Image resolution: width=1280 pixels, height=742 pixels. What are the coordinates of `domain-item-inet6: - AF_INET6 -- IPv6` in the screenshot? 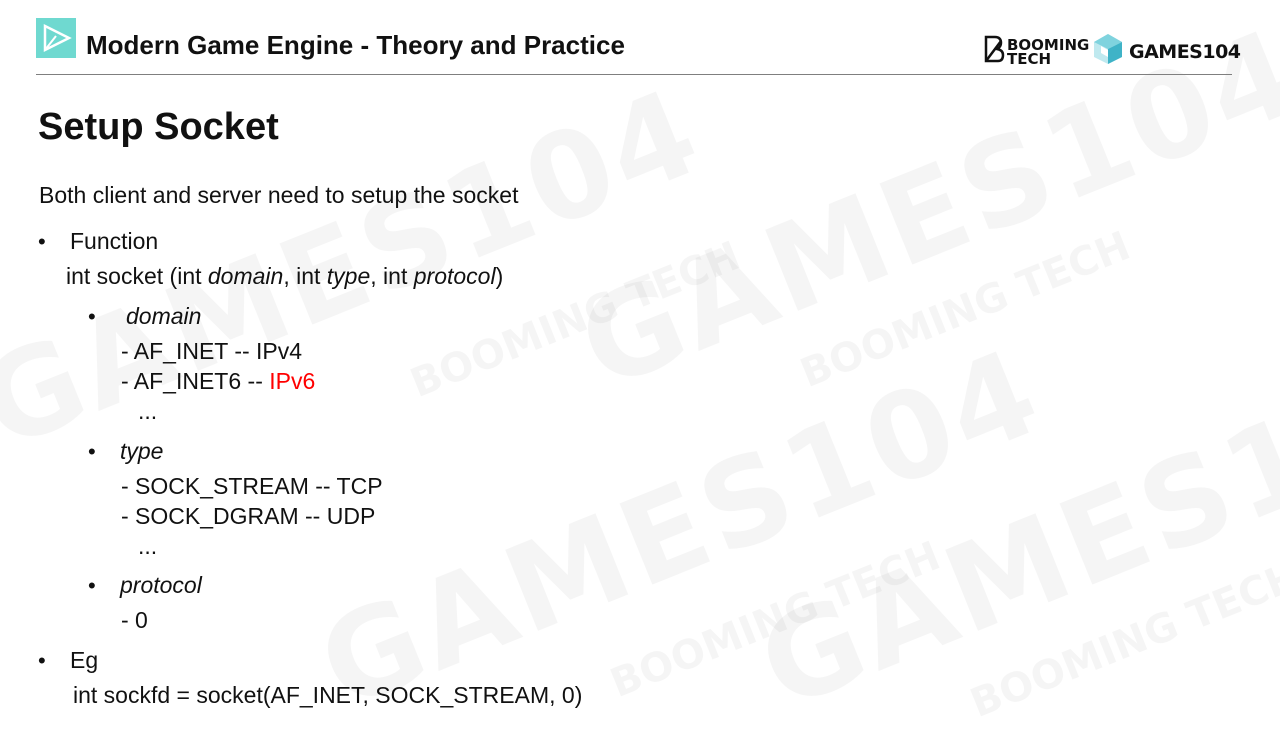 It's located at (218, 381).